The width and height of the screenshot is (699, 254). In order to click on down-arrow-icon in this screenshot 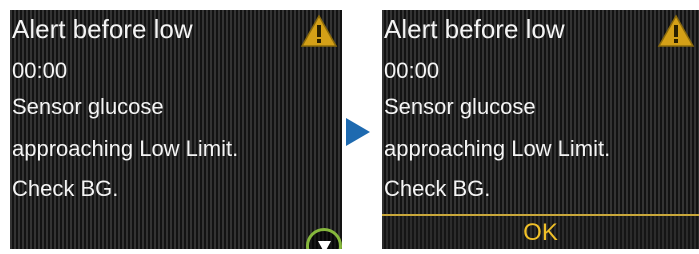, I will do `click(324, 245)`.